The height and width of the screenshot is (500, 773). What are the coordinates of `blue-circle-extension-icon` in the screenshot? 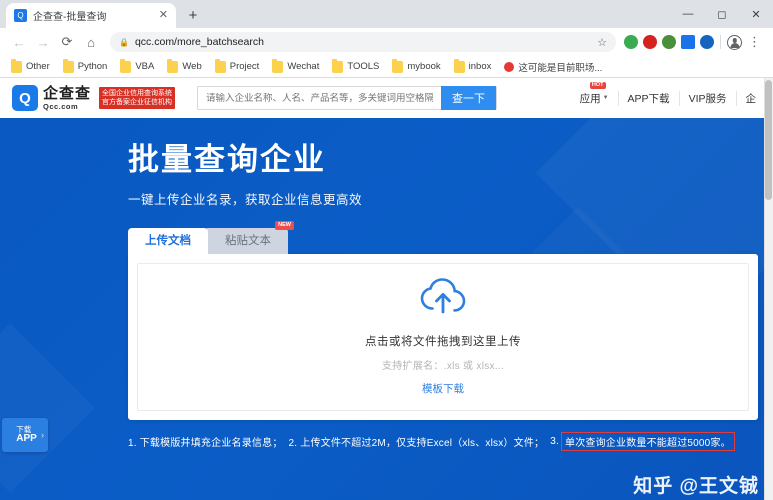 It's located at (707, 42).